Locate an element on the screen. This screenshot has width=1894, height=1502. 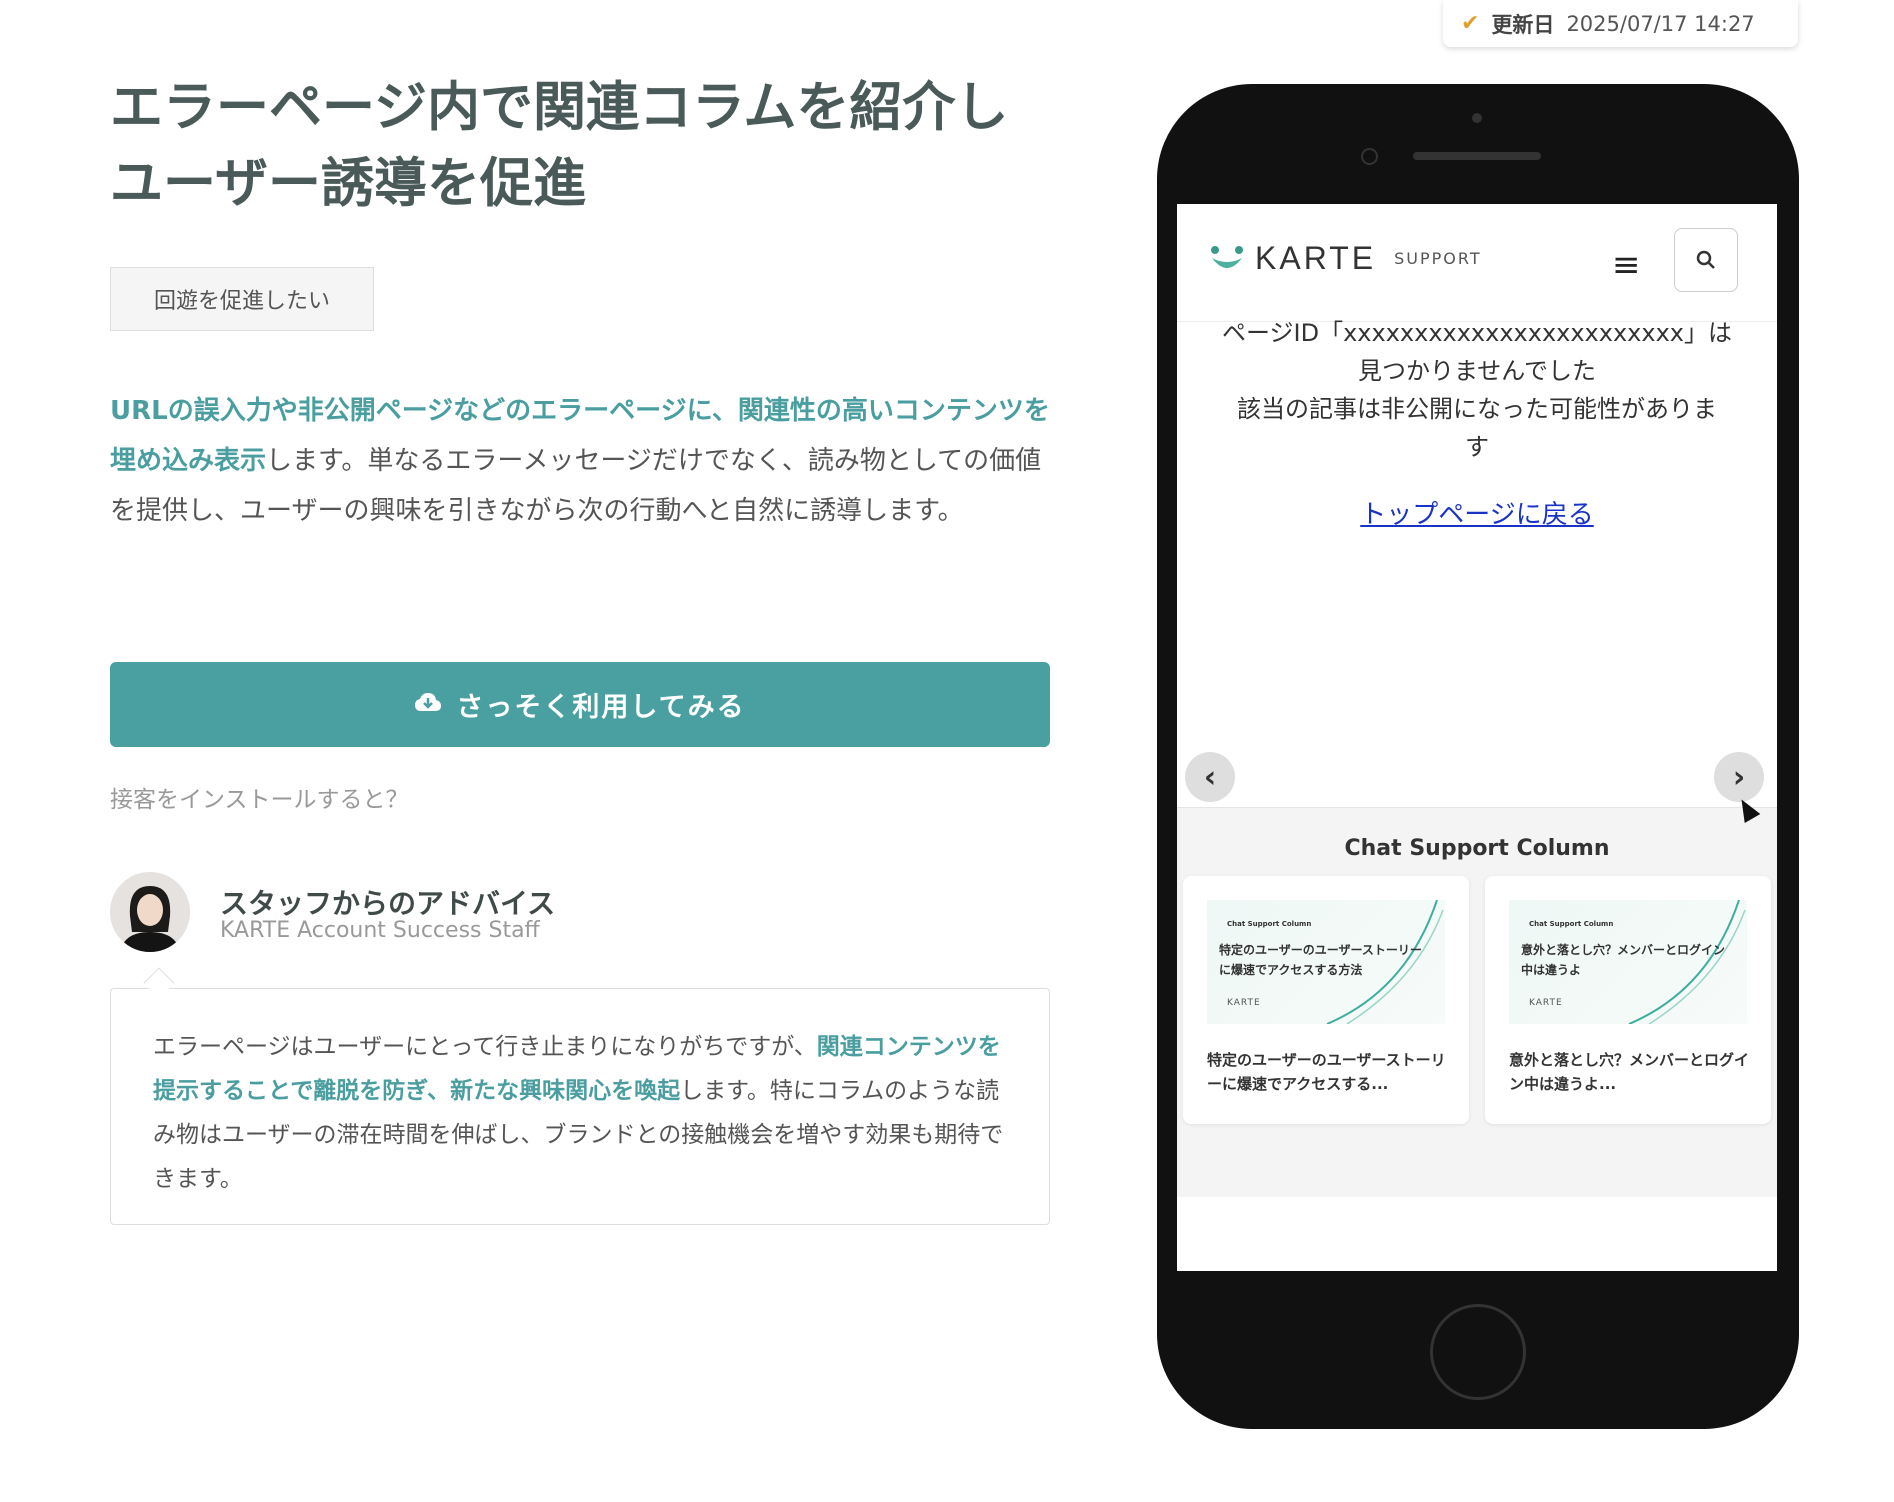
updated-label: 更新日 is located at coordinates (1523, 24).